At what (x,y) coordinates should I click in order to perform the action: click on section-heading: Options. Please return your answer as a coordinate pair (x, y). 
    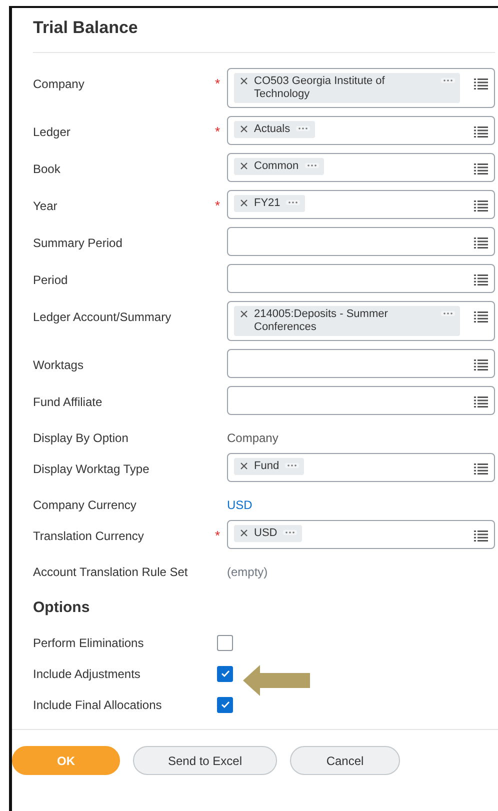
    Looking at the image, I should click on (62, 608).